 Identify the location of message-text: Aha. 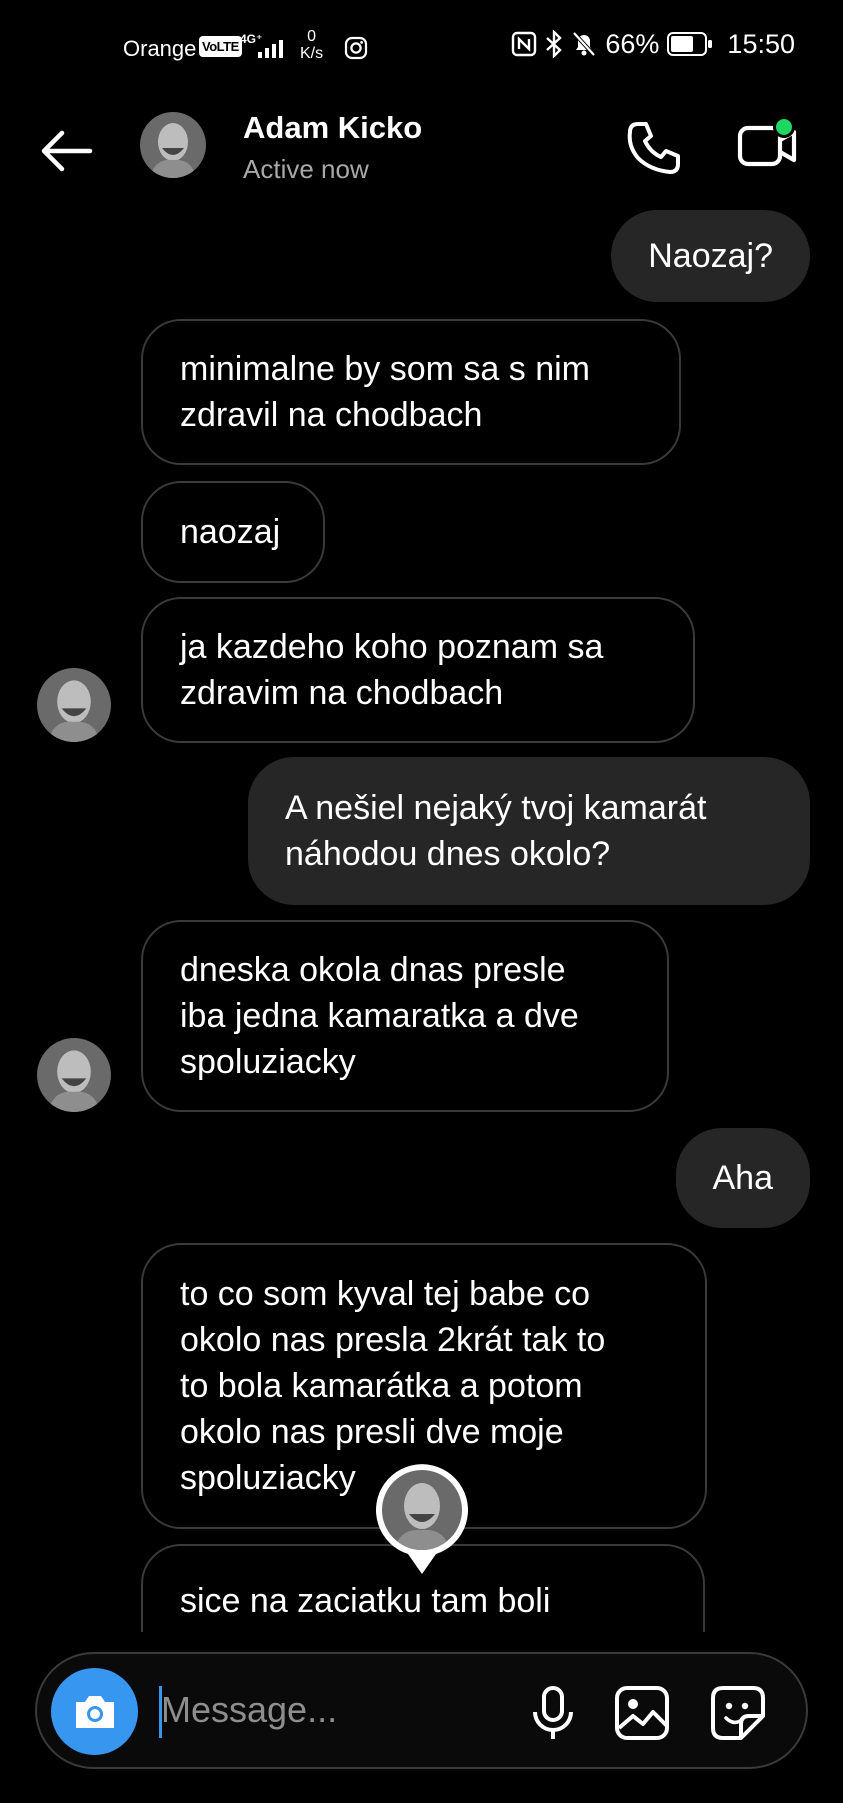
(743, 1178).